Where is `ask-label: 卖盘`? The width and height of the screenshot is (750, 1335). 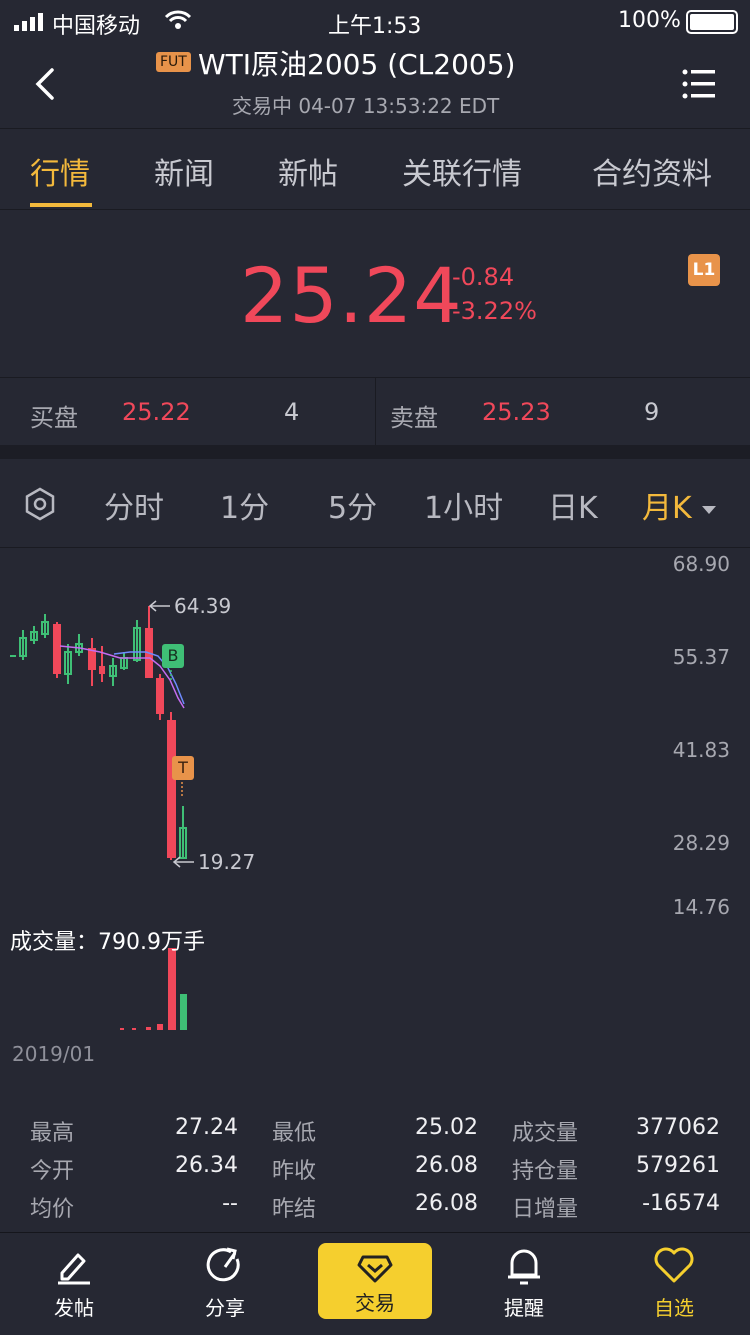
ask-label: 卖盘 is located at coordinates (414, 418).